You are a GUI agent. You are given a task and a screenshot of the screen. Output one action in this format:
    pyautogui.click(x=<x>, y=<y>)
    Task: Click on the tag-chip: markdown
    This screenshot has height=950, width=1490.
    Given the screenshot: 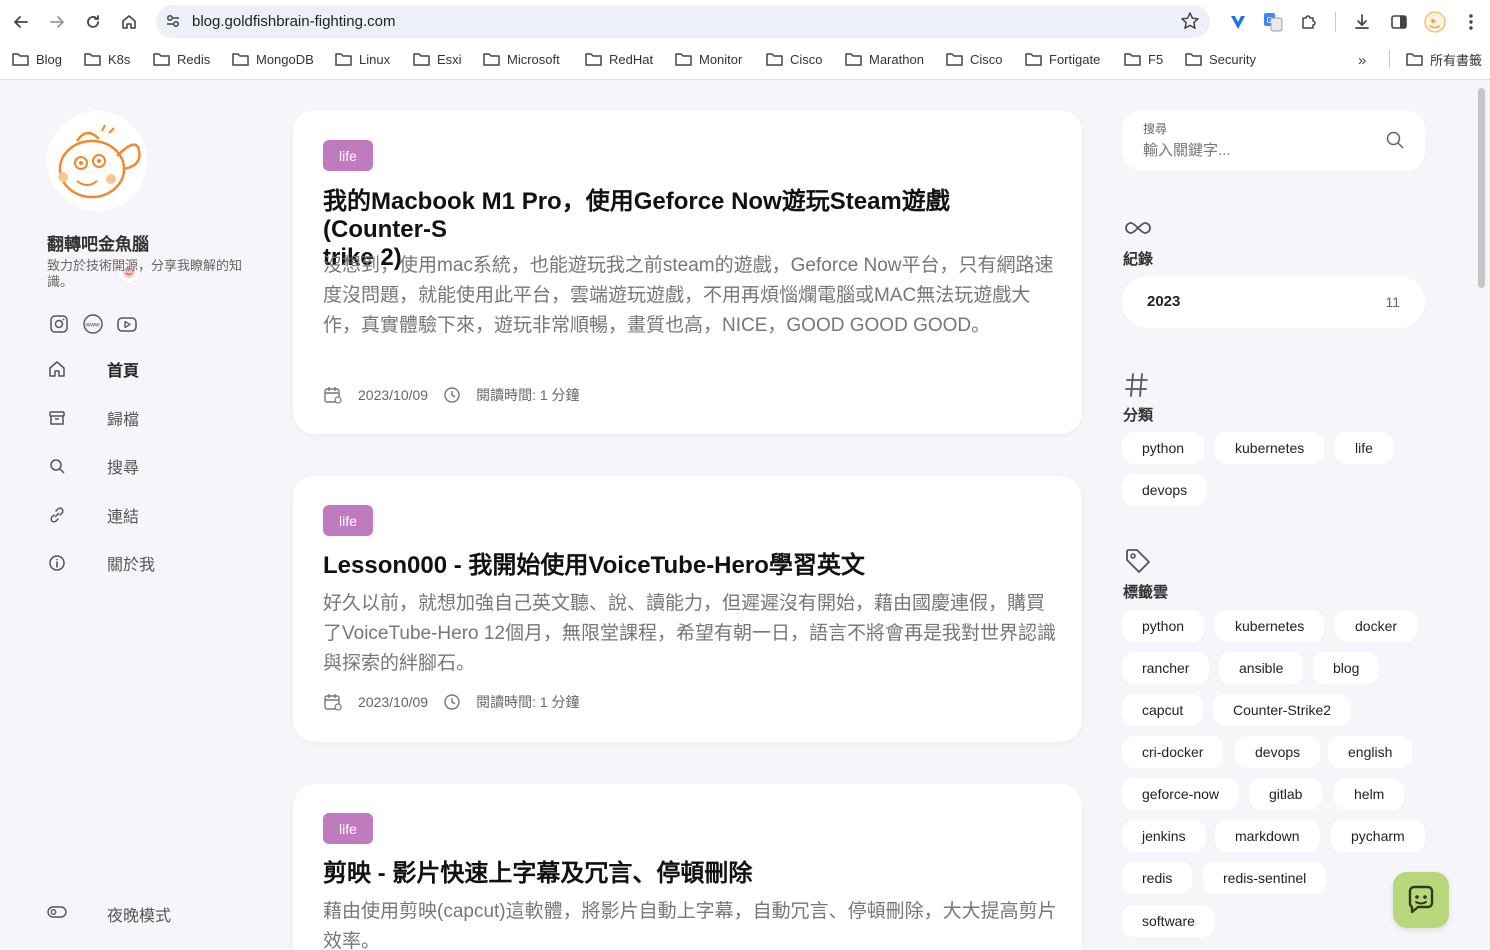 What is the action you would take?
    pyautogui.click(x=1267, y=836)
    